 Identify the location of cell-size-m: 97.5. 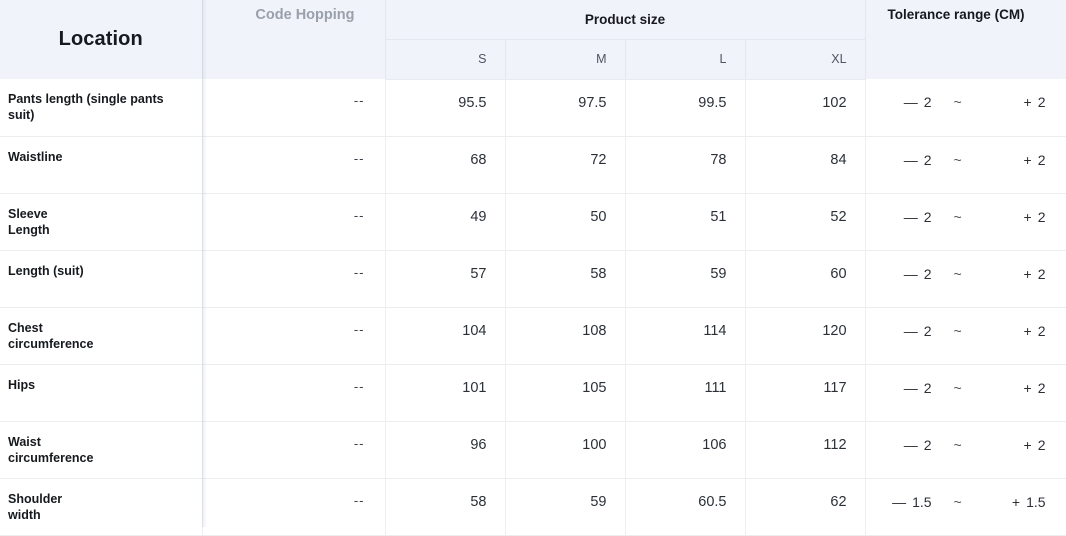
(565, 108).